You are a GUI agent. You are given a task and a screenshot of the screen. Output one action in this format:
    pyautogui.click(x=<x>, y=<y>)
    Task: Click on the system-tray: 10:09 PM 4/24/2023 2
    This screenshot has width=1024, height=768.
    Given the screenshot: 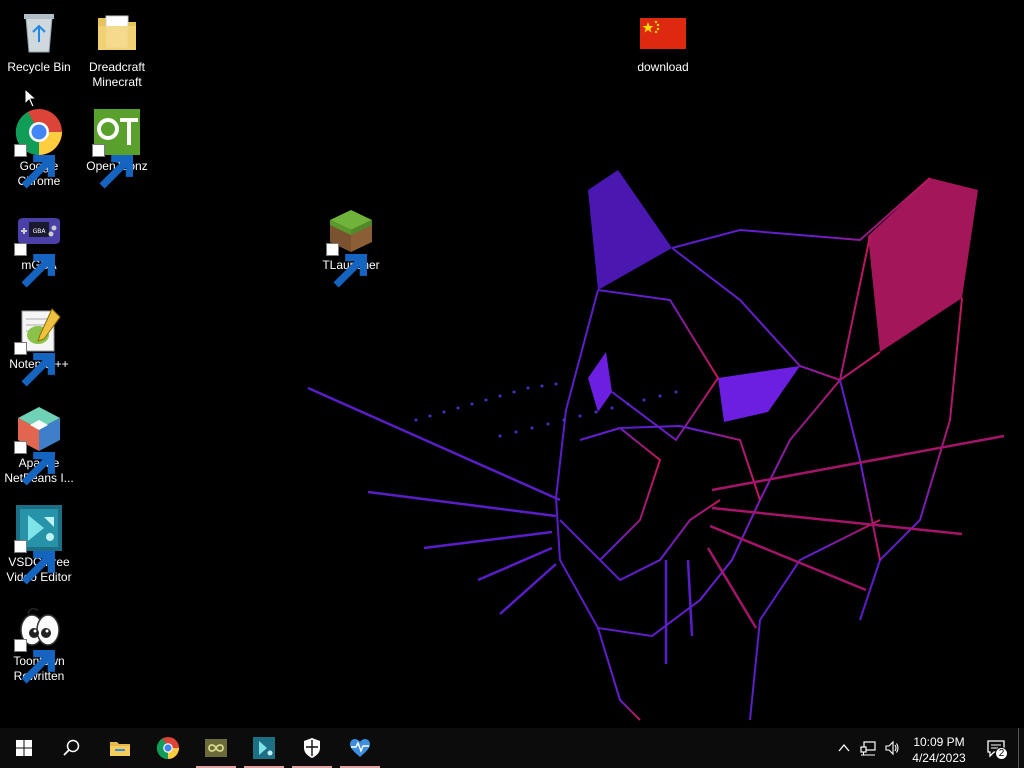 What is the action you would take?
    pyautogui.click(x=928, y=748)
    